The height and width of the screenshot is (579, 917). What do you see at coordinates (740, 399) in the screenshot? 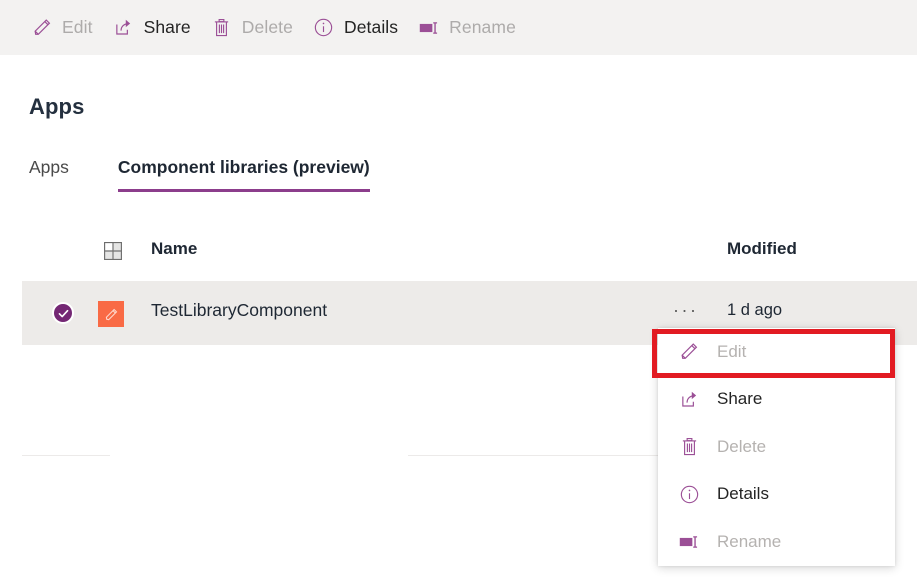
I see `menu-item-share-label: Share` at bounding box center [740, 399].